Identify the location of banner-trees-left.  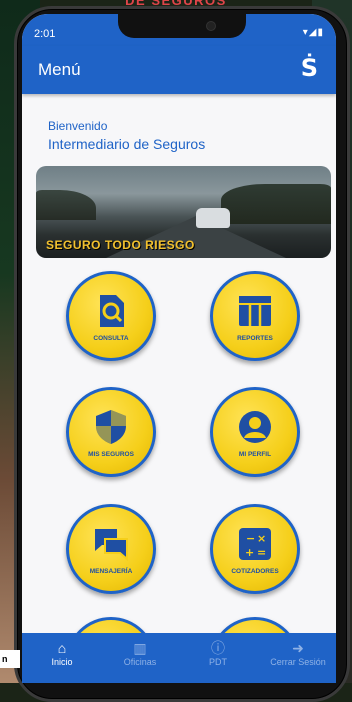
(66, 205).